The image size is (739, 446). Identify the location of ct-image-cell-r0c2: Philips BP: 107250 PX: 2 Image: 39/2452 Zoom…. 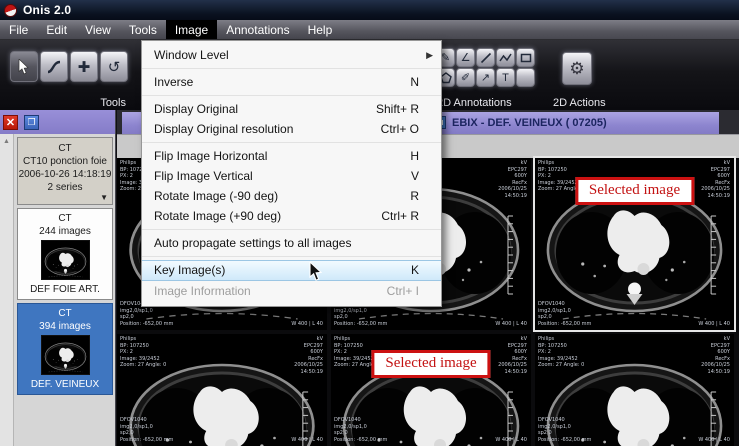
(634, 244).